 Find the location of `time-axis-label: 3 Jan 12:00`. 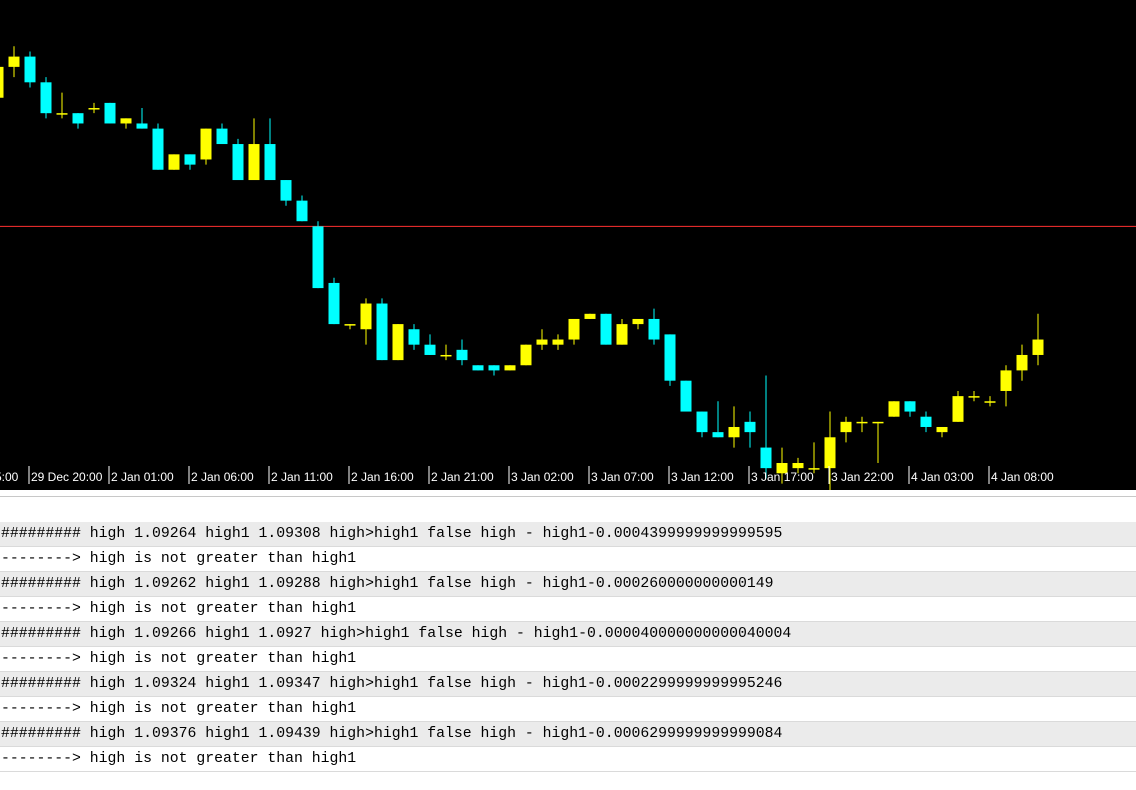

time-axis-label: 3 Jan 12:00 is located at coordinates (702, 477).